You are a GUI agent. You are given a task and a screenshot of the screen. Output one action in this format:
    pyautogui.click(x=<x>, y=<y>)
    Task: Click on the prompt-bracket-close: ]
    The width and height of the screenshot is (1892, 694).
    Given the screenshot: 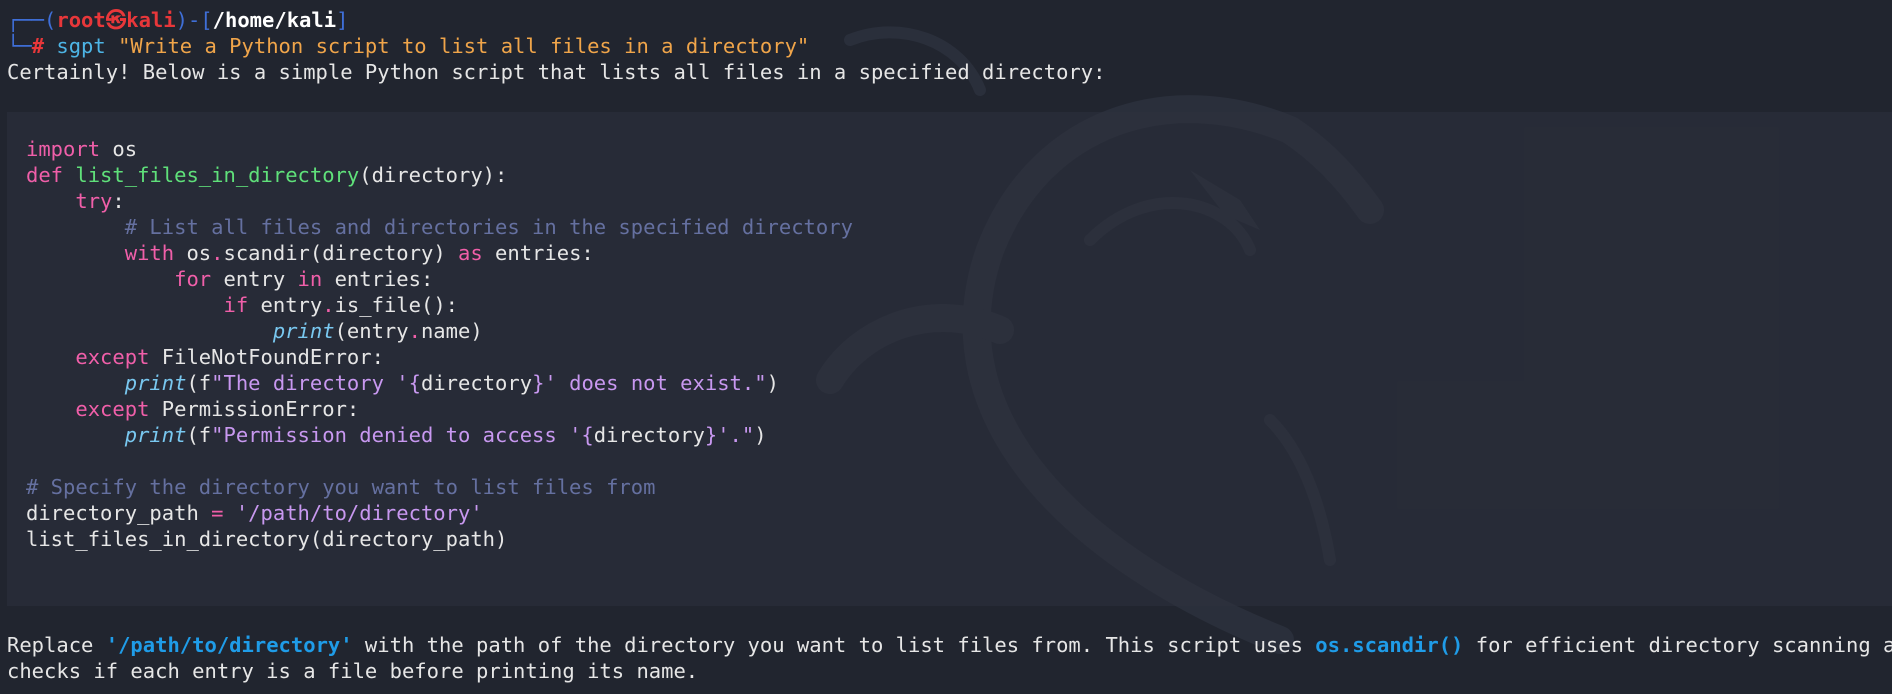 What is the action you would take?
    pyautogui.click(x=342, y=20)
    